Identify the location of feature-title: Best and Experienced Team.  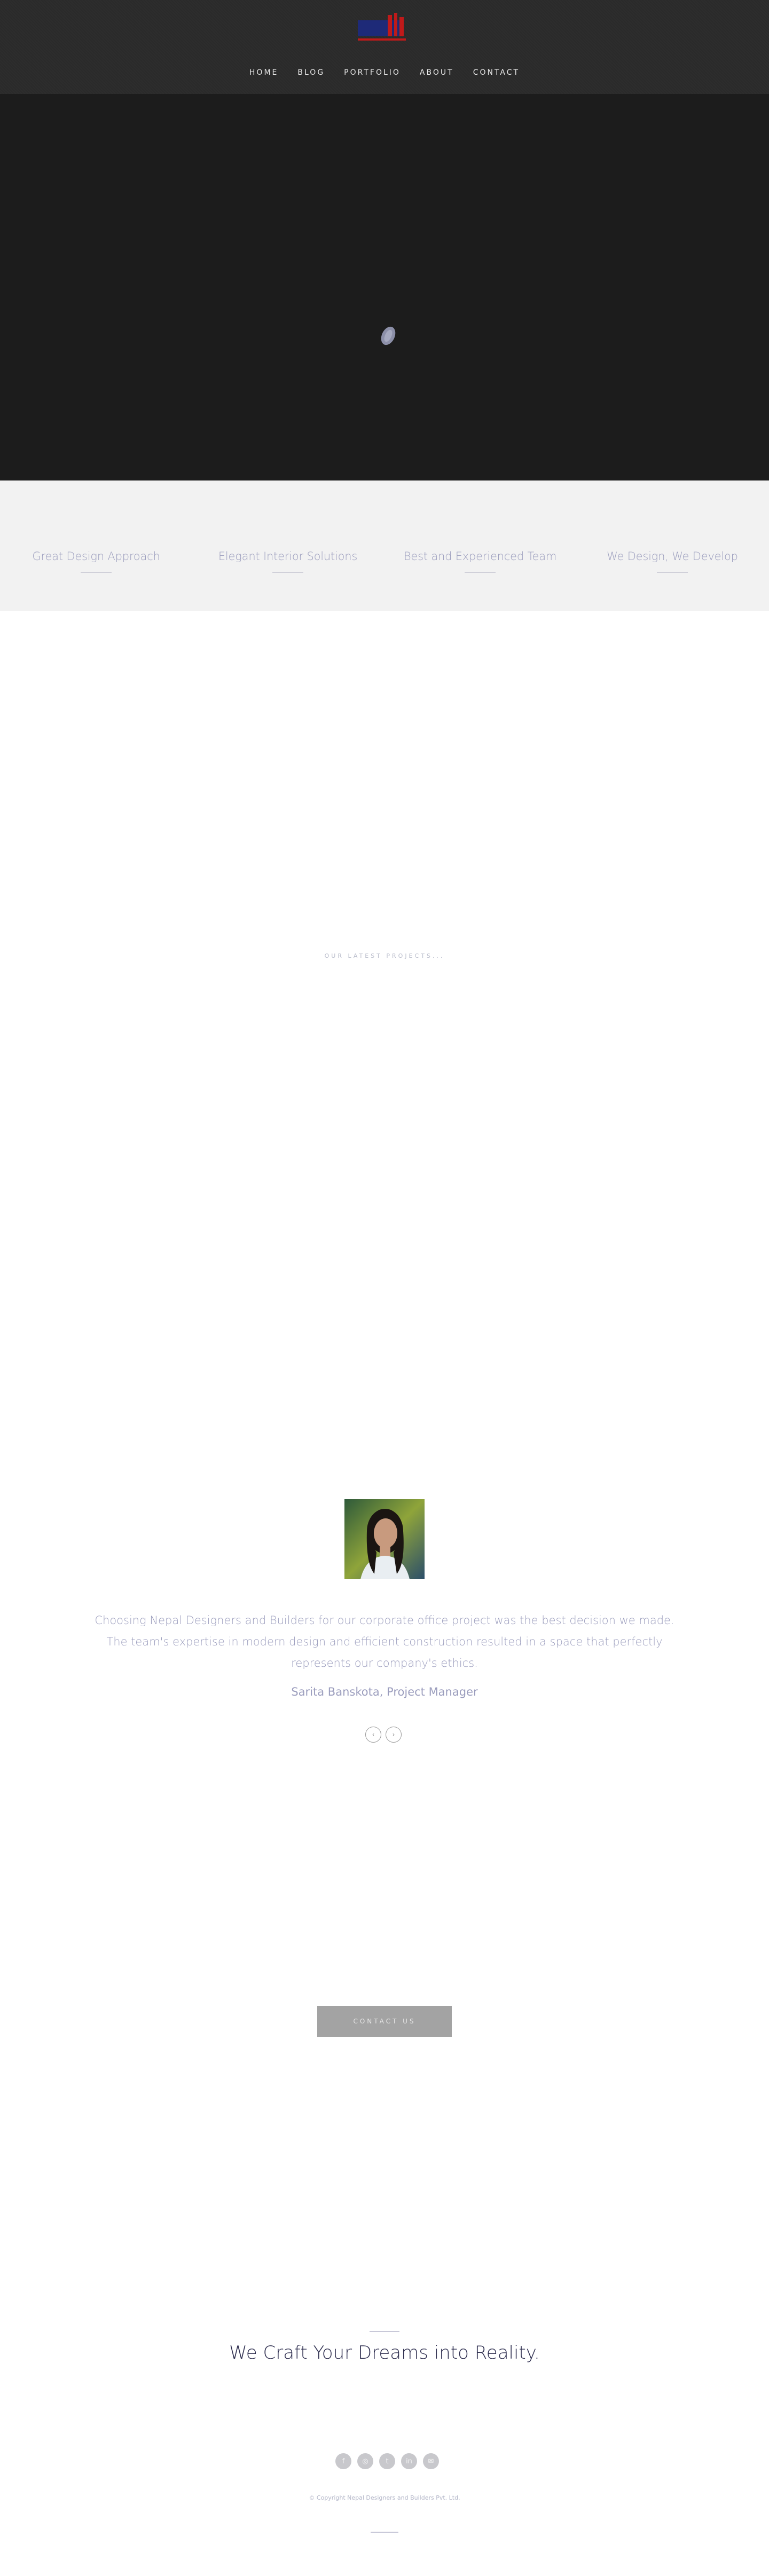
(480, 556).